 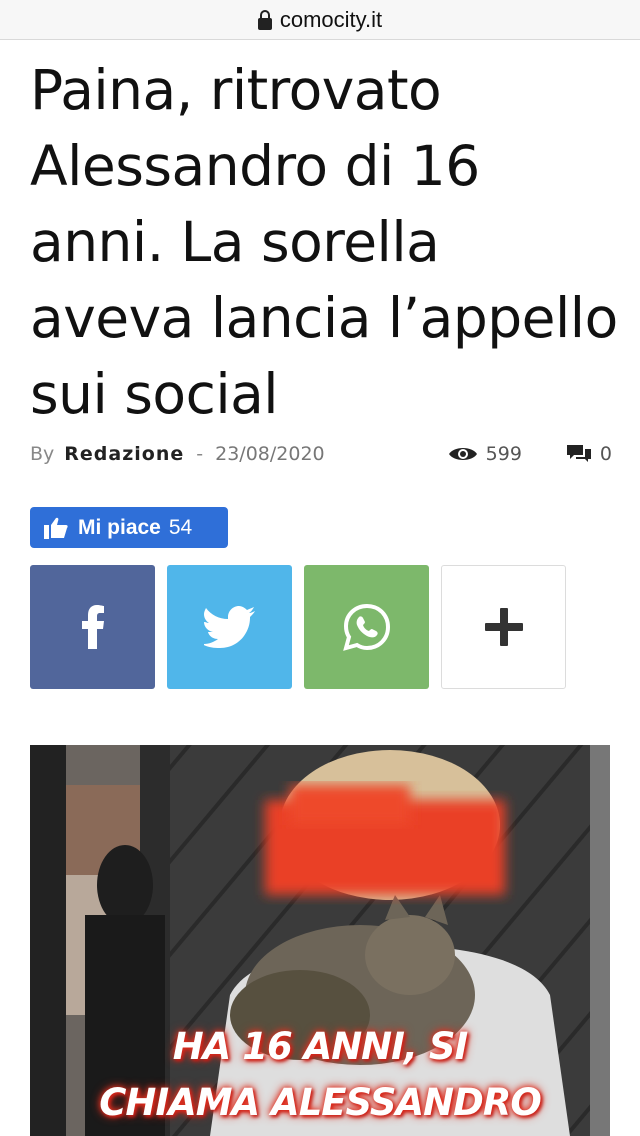 I want to click on share-whatsapp-button, so click(x=366, y=627).